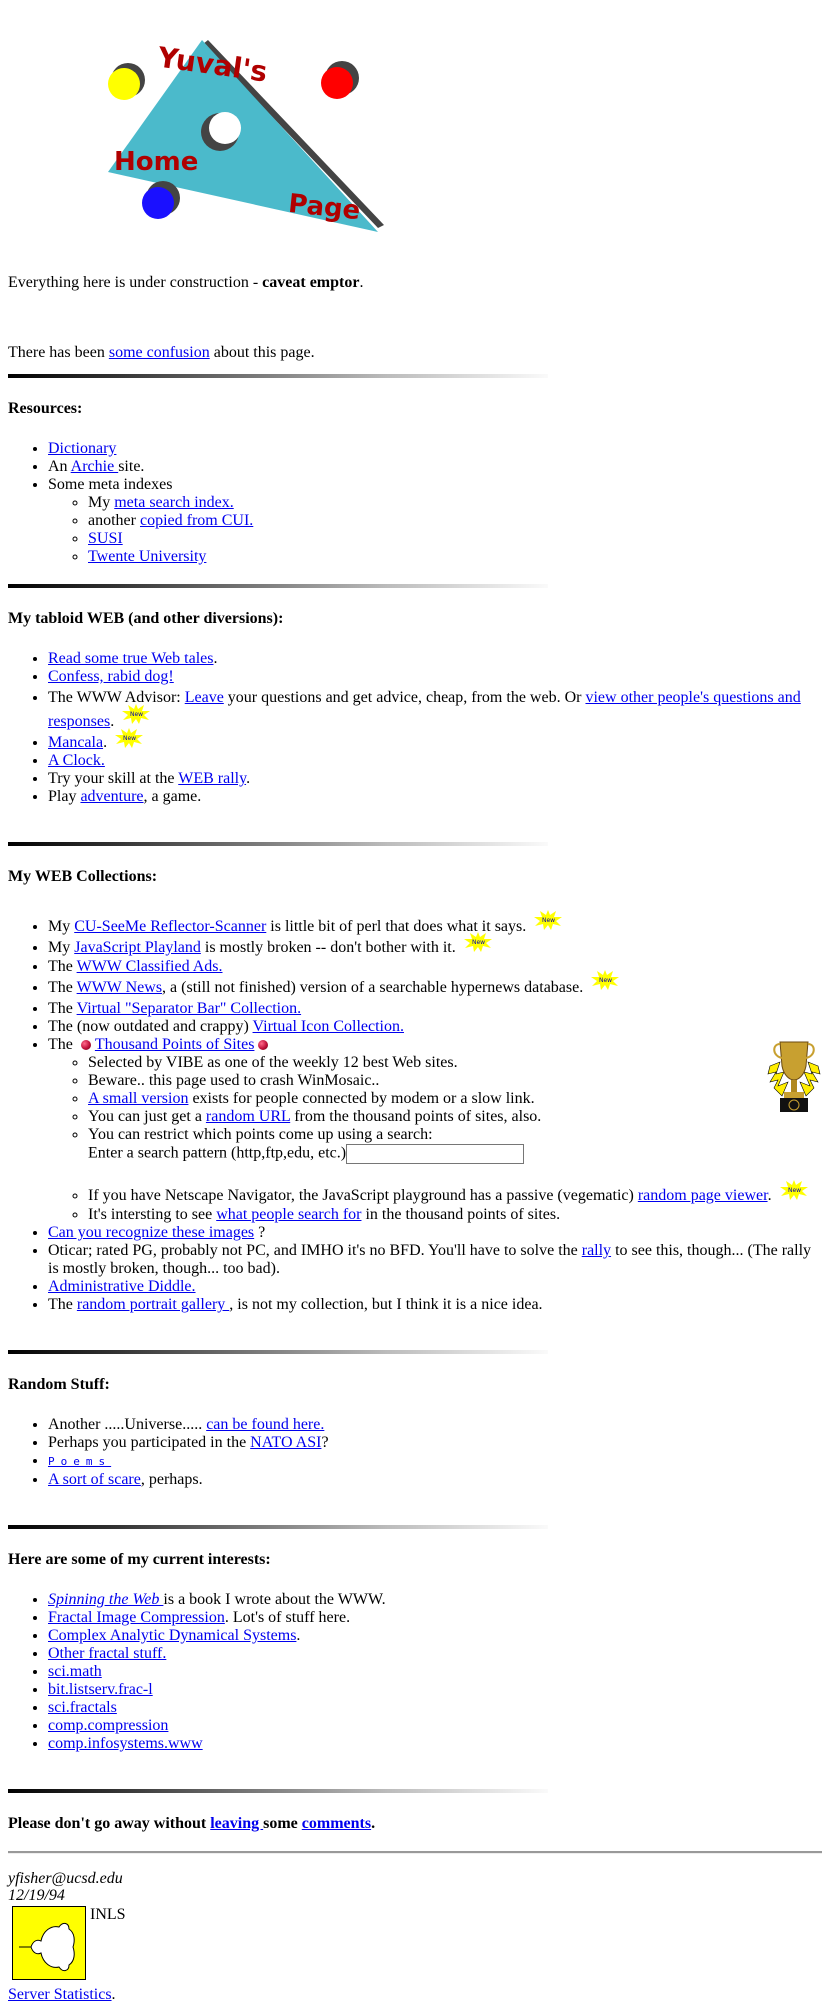 This screenshot has height=2012, width=830. Describe the element at coordinates (137, 947) in the screenshot. I see `javascript-playland-link: JavaScript Playland` at that location.